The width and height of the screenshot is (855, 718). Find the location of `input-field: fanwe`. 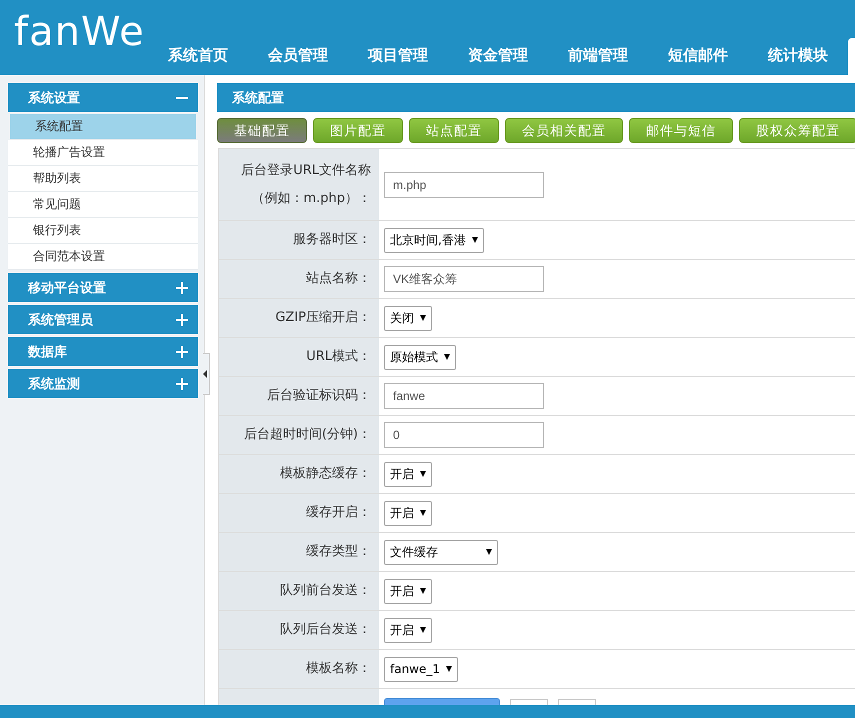

input-field: fanwe is located at coordinates (464, 396).